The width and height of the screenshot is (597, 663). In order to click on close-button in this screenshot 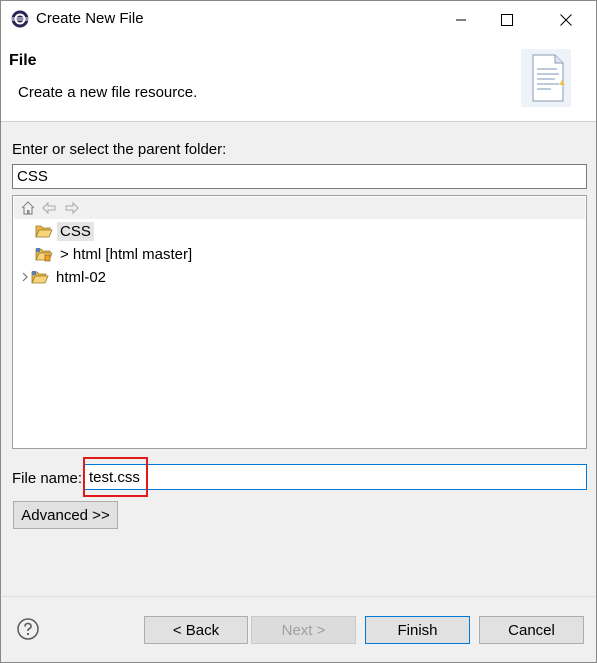, I will do `click(566, 20)`.